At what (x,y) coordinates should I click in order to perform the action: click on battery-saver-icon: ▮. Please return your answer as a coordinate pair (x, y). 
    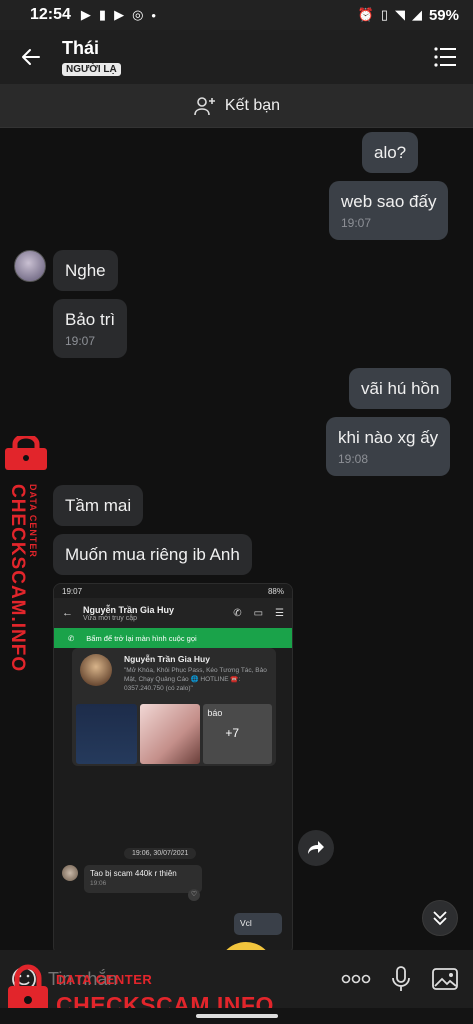
    Looking at the image, I should click on (102, 14).